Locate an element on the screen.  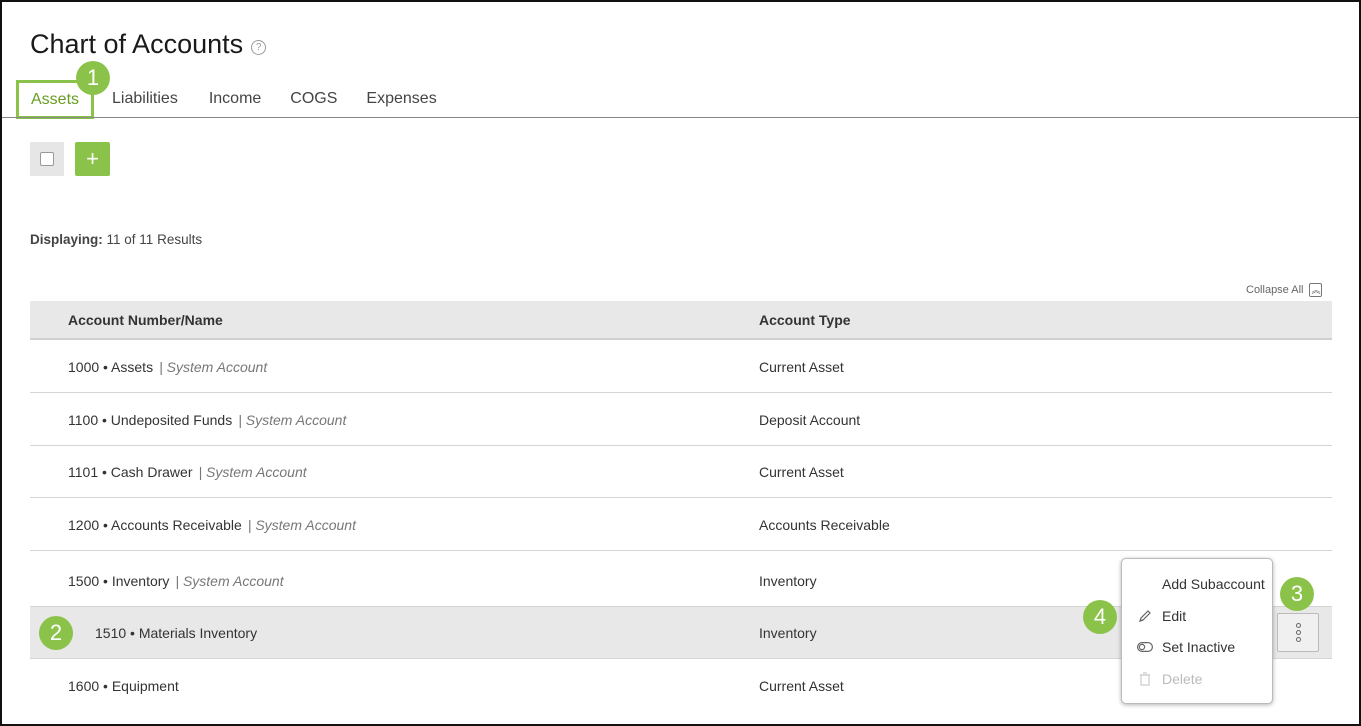
select-all-checkbox is located at coordinates (47, 159).